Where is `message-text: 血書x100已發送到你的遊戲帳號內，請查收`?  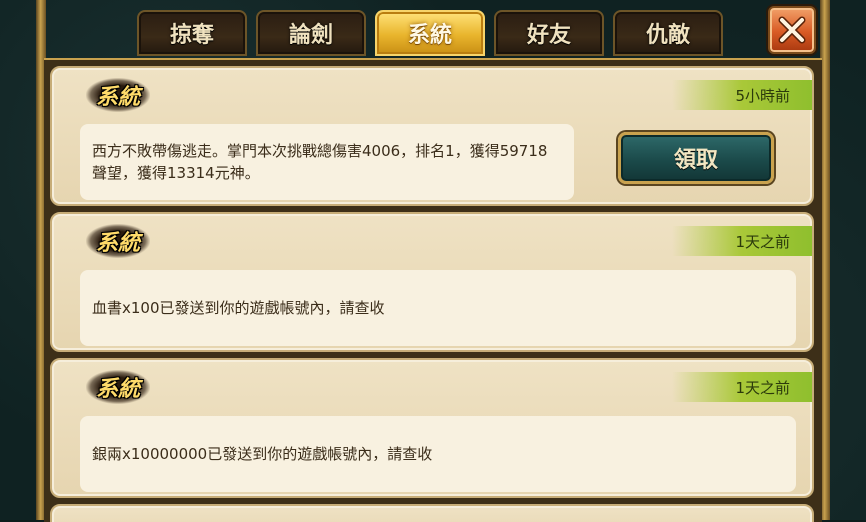 message-text: 血書x100已發送到你的遊戲帳號內，請查收 is located at coordinates (238, 308).